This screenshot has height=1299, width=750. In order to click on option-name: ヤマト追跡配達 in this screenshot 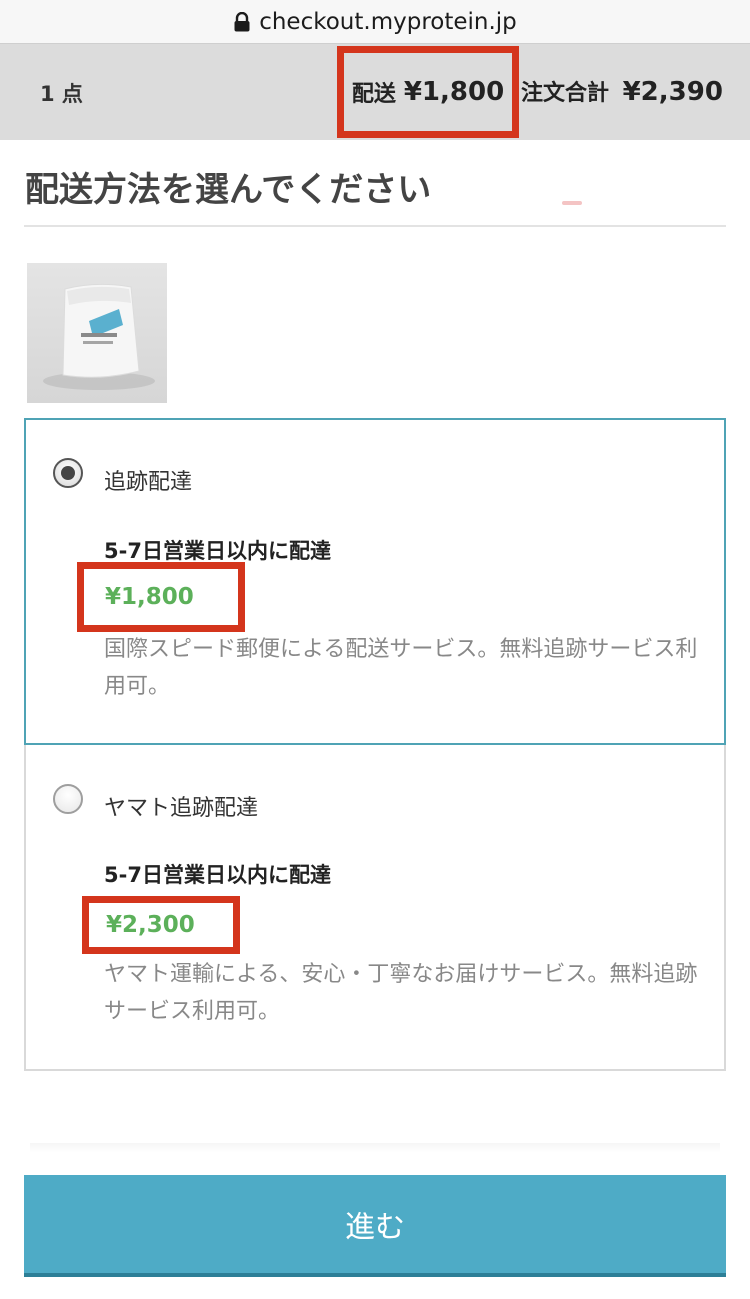, I will do `click(181, 808)`.